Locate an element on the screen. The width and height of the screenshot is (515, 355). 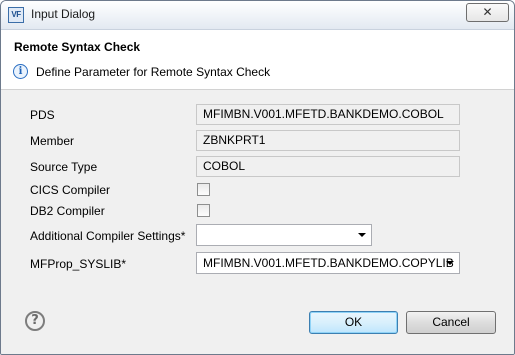
db2-compiler-checkbox is located at coordinates (203, 210).